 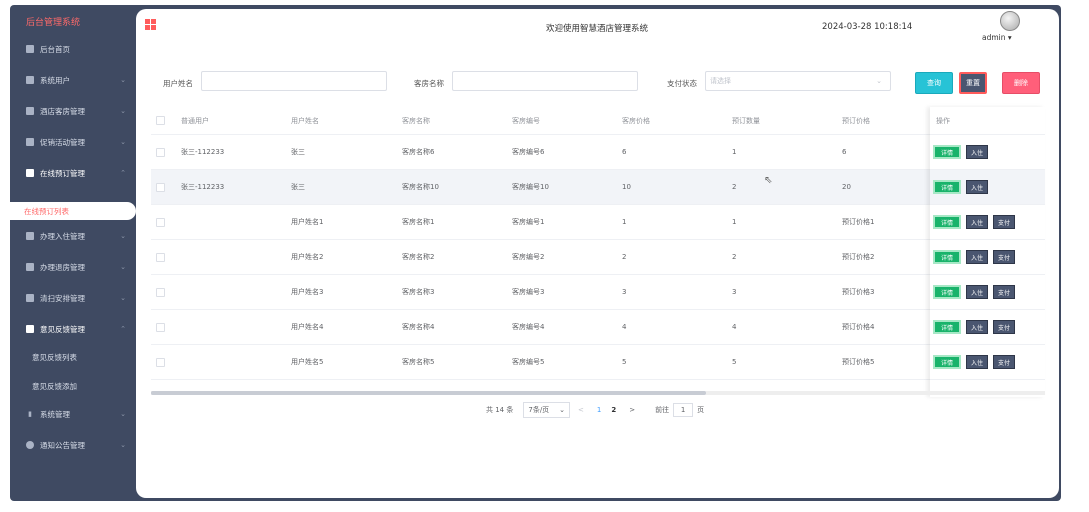 I want to click on page-1: 1, so click(x=599, y=410).